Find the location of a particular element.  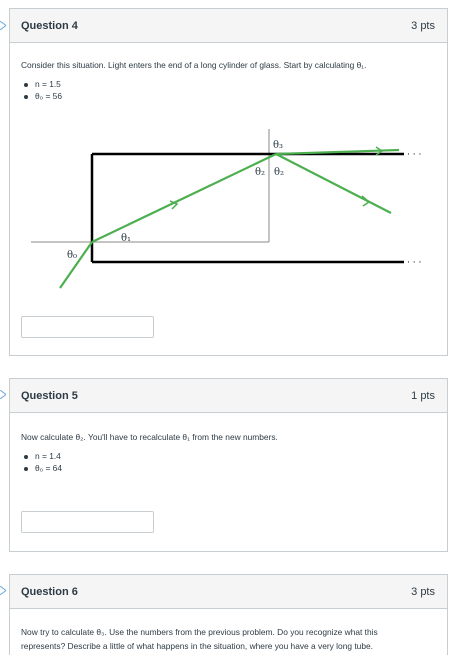

theta3-label: θ₃ is located at coordinates (278, 145).